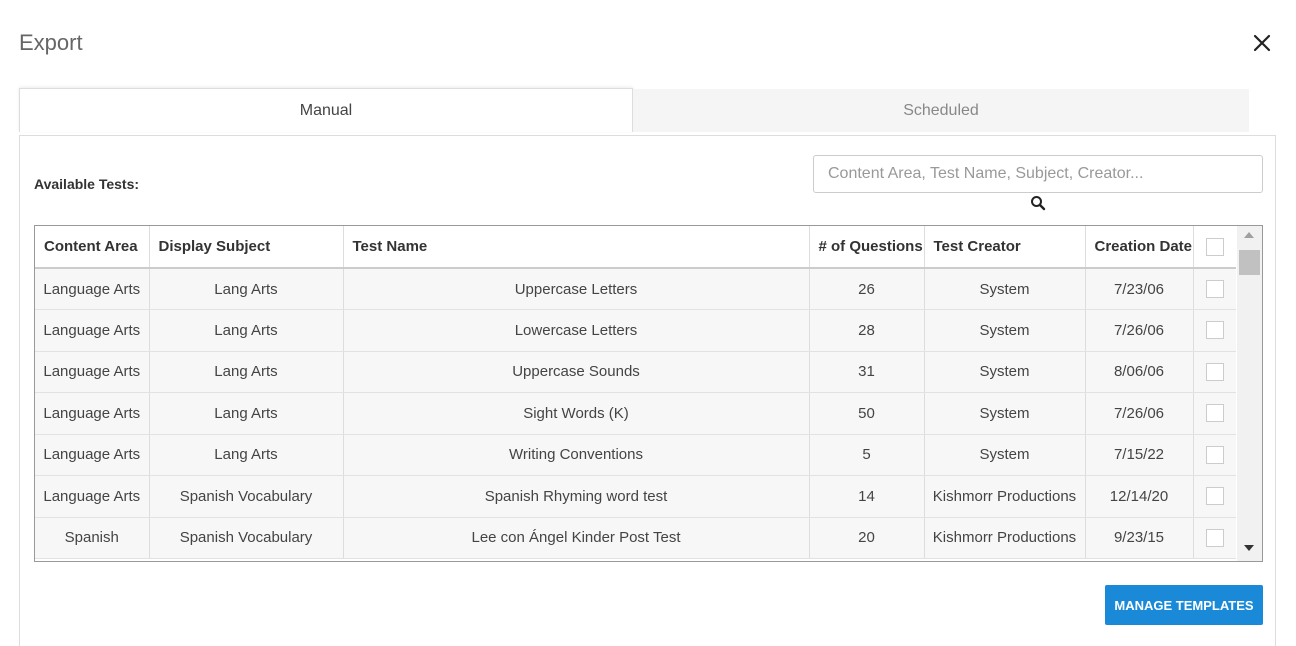  Describe the element at coordinates (576, 247) in the screenshot. I see `header-test-name: Test Name` at that location.